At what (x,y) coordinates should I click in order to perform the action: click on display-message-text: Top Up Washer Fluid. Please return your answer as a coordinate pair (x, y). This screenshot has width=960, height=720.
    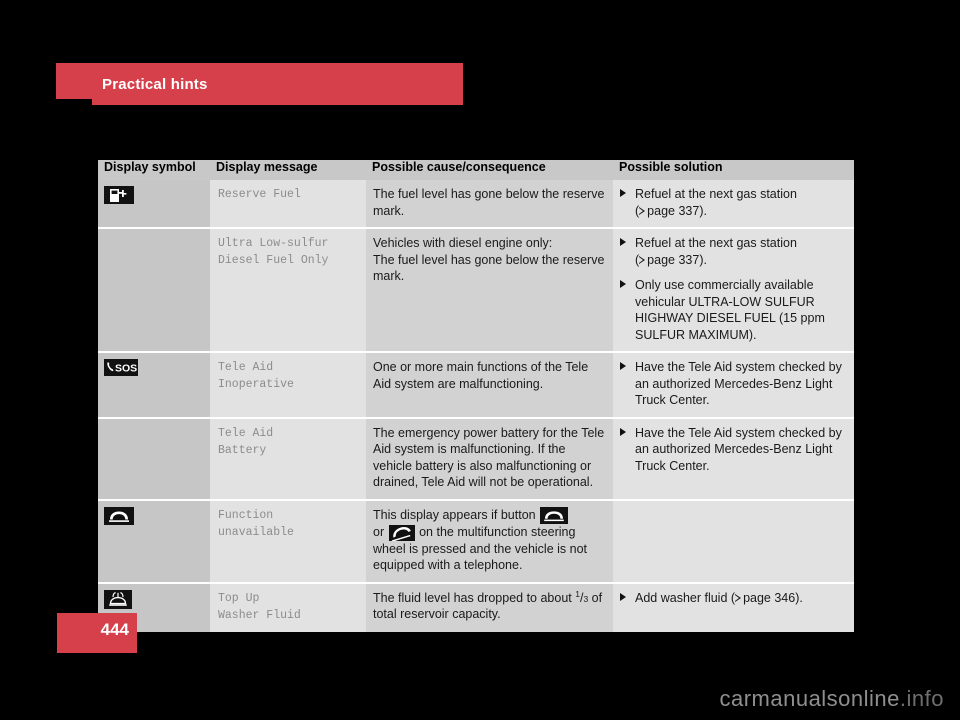
    Looking at the image, I should click on (259, 606).